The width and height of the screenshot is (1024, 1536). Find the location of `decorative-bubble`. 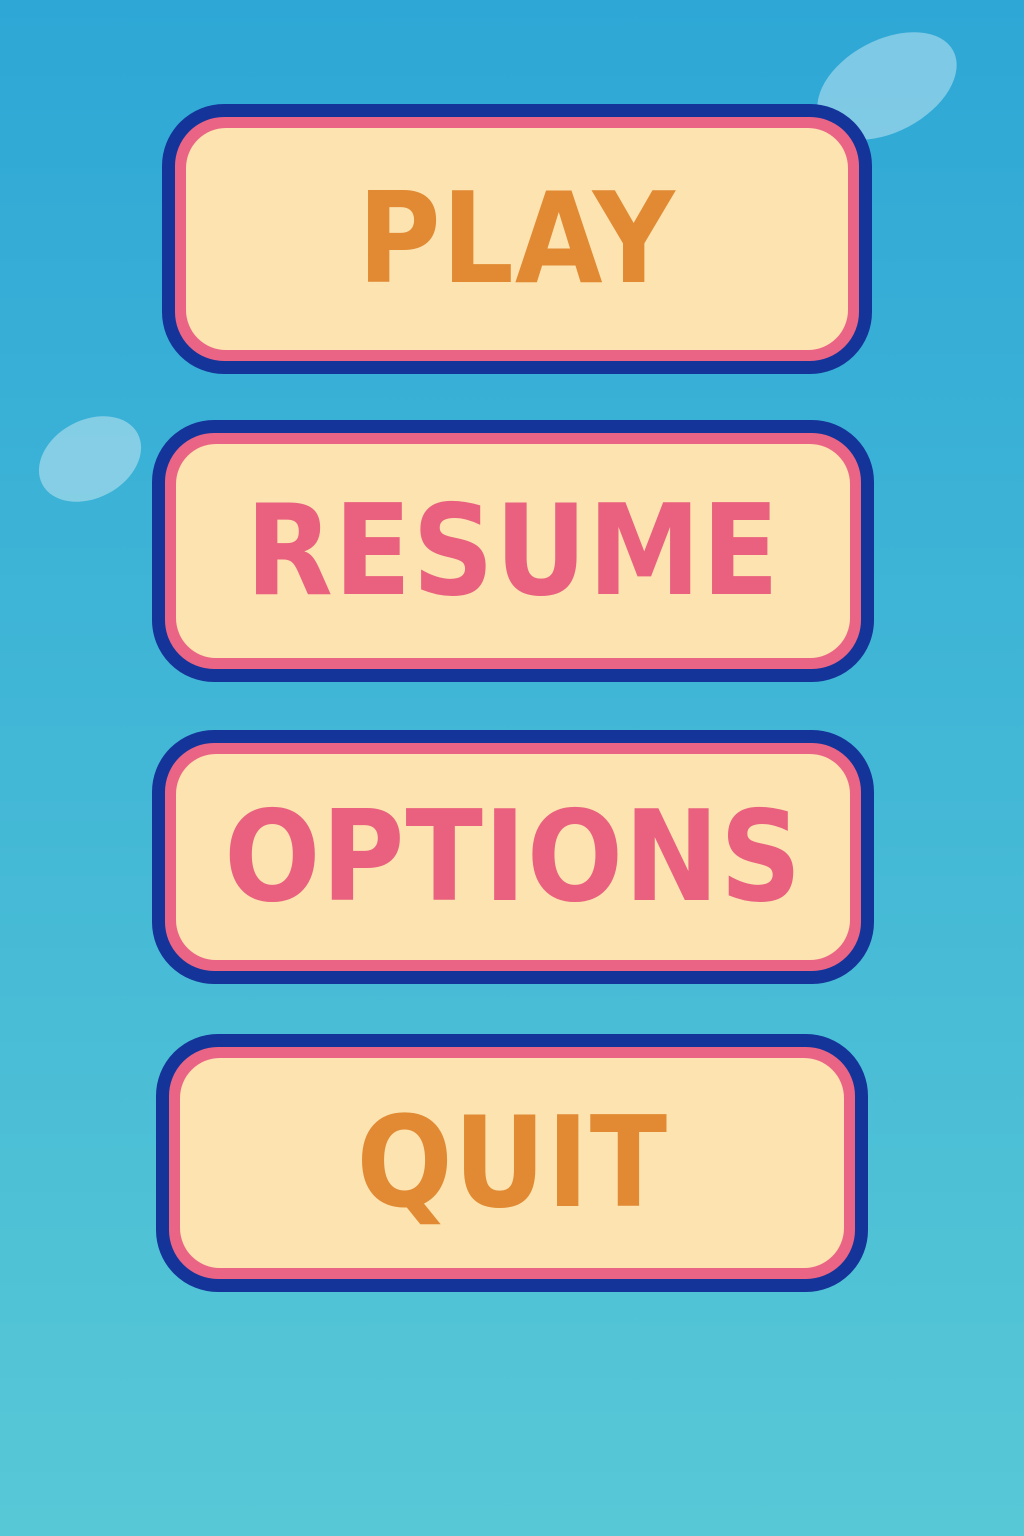

decorative-bubble is located at coordinates (90, 459).